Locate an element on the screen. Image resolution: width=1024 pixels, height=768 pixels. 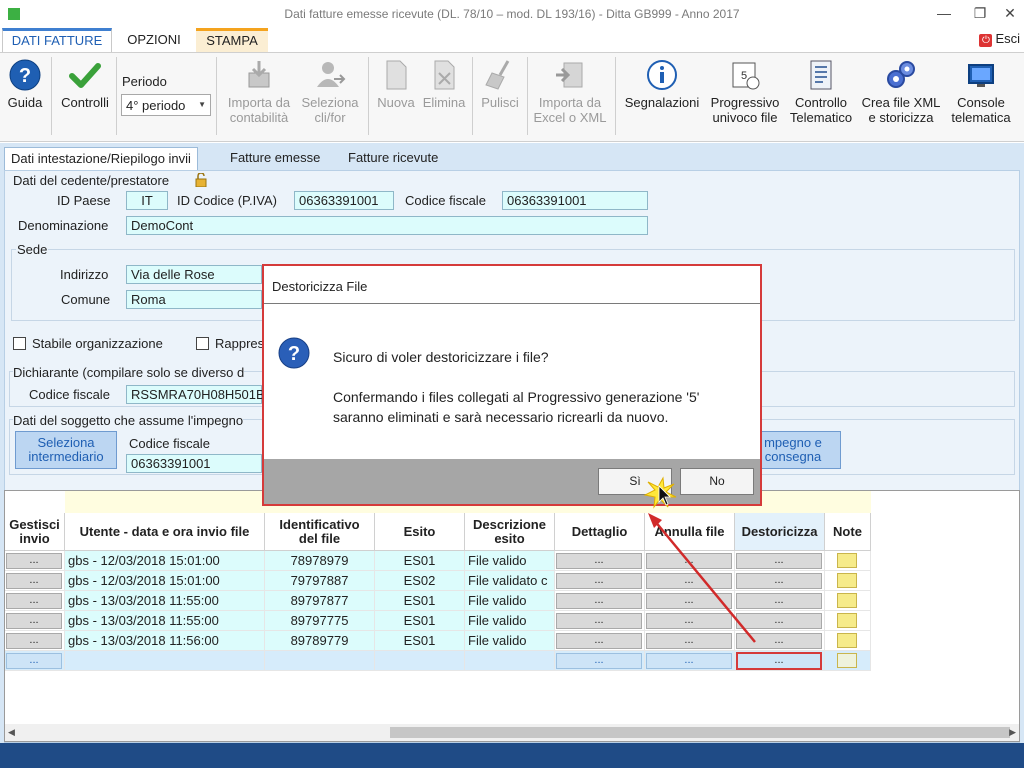
soggetto-cf-field: 06363391001 is located at coordinates (194, 463).